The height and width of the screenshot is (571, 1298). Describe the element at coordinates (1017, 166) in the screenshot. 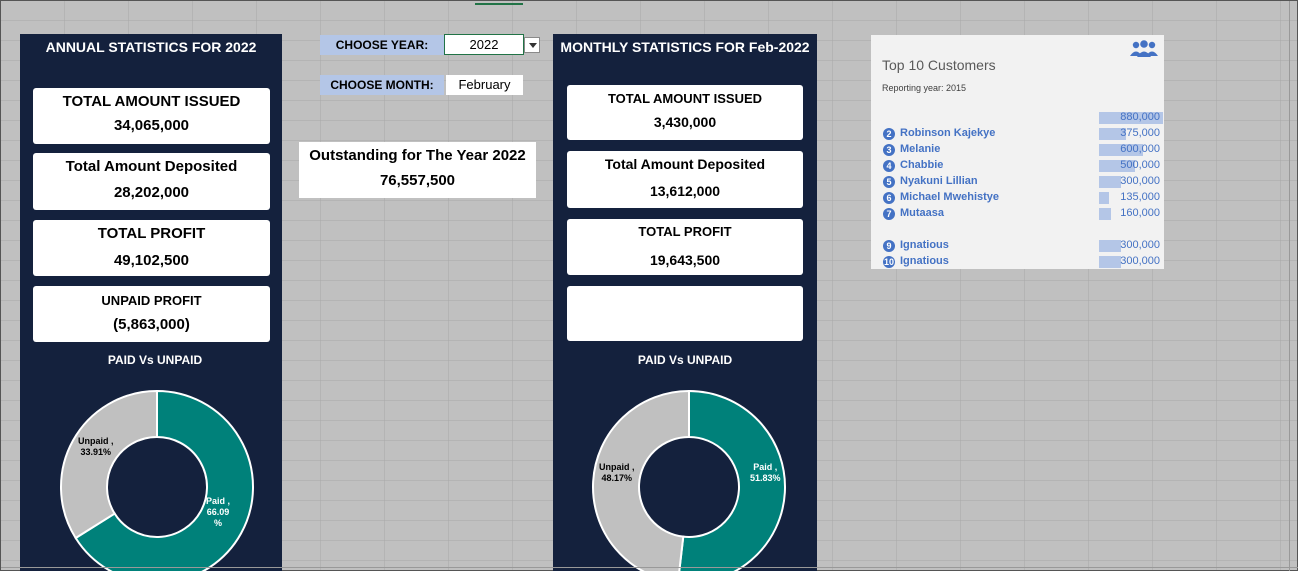

I see `customer-row: 4 Chabbie 500,000` at that location.